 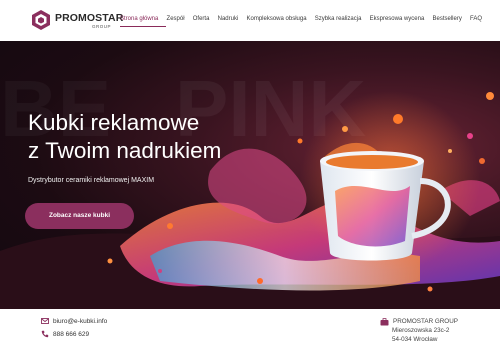 I want to click on nav-item-faq: FAQ, so click(x=476, y=19).